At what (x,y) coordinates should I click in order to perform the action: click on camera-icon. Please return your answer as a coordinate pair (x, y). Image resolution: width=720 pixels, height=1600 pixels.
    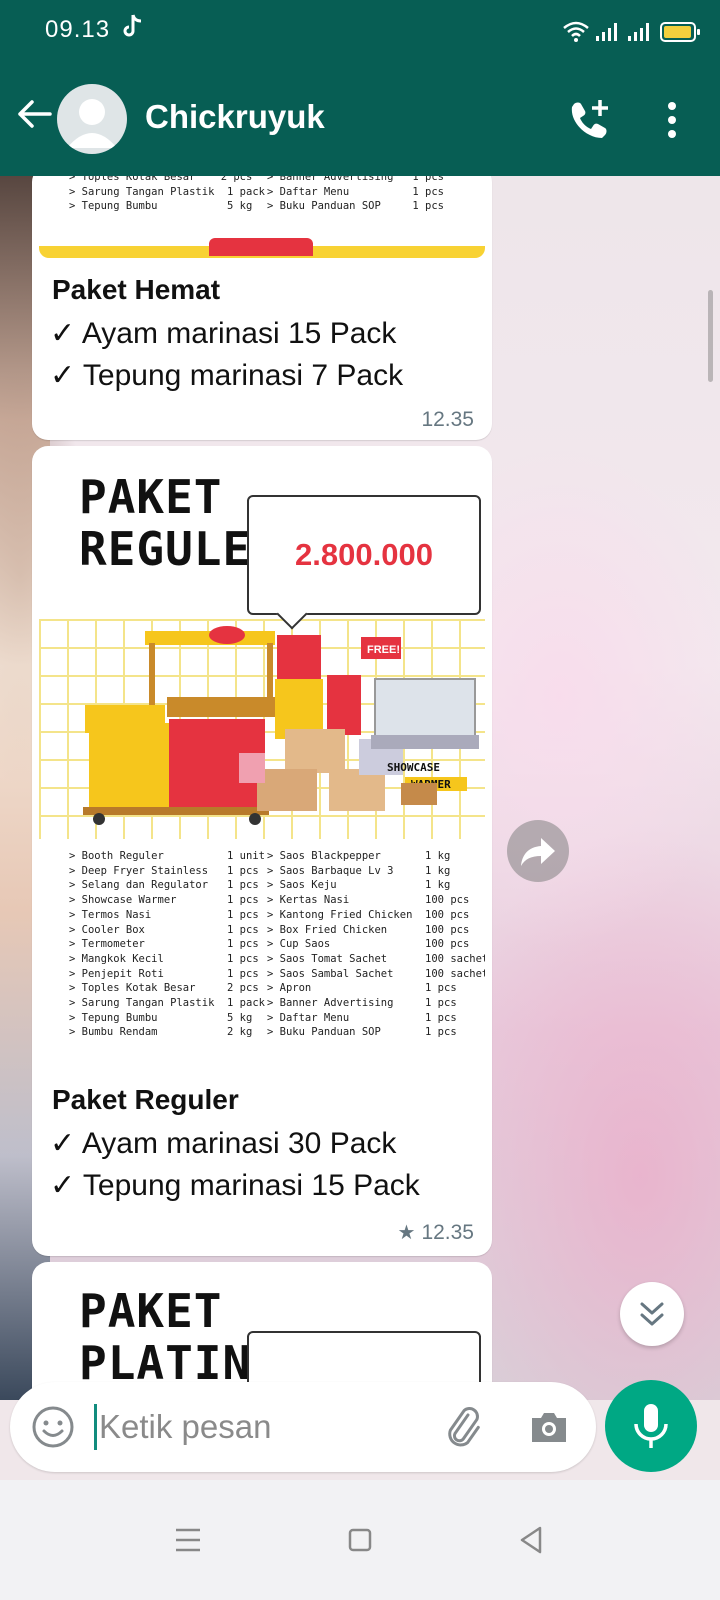
    Looking at the image, I should click on (549, 1427).